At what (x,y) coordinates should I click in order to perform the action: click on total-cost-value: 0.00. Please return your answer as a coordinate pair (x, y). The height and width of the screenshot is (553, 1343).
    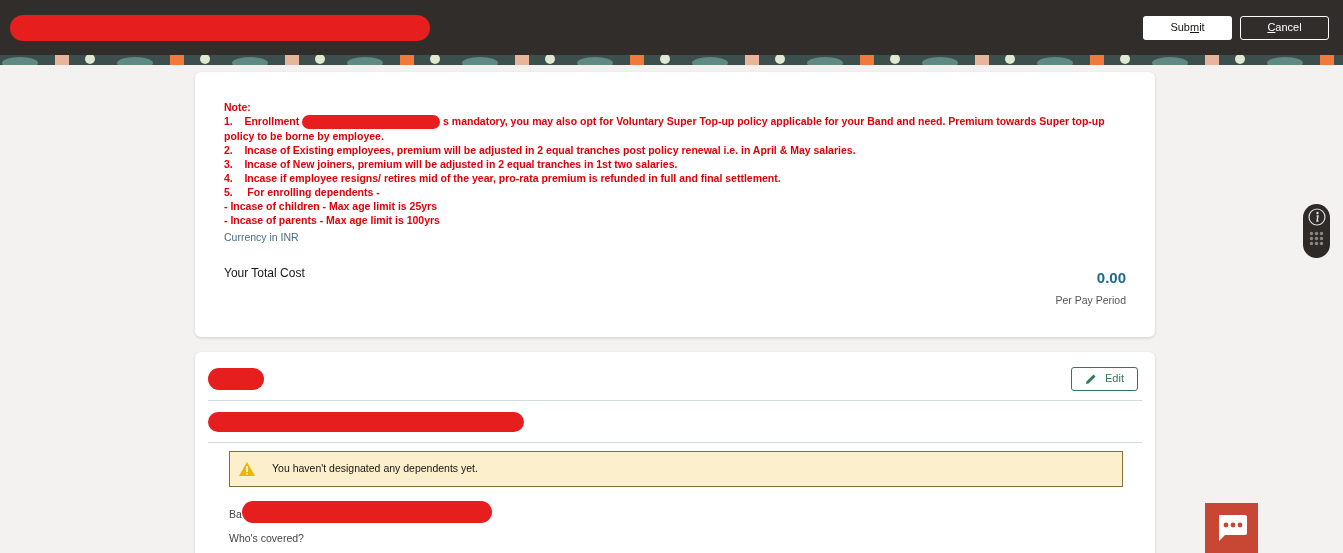
    Looking at the image, I should click on (1111, 277).